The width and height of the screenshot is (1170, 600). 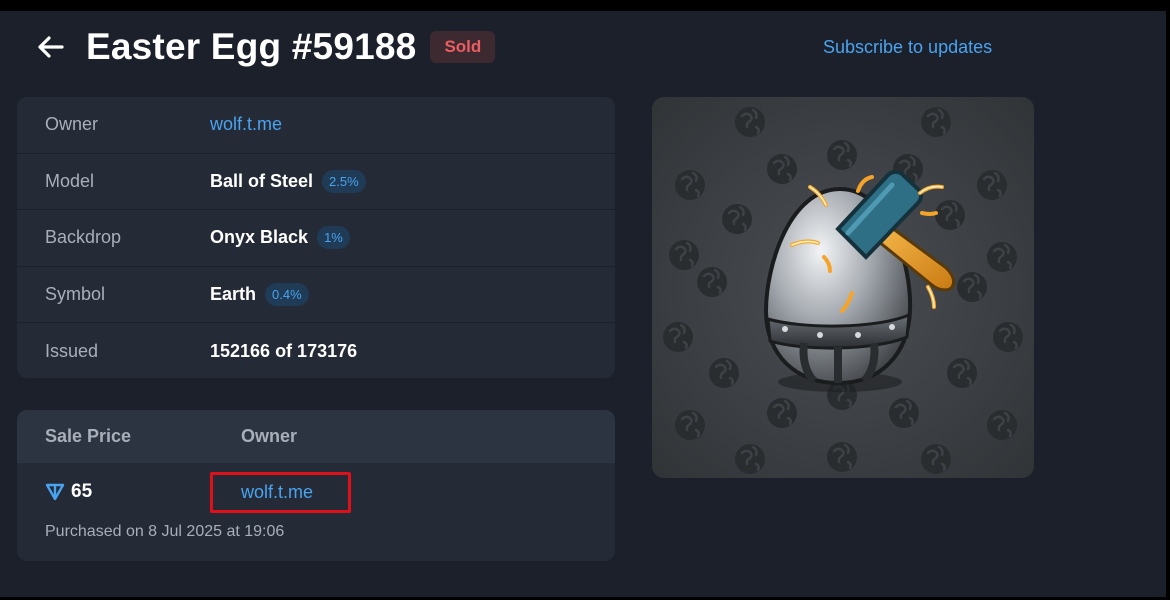 What do you see at coordinates (51, 47) in the screenshot?
I see `arrow-left-icon` at bounding box center [51, 47].